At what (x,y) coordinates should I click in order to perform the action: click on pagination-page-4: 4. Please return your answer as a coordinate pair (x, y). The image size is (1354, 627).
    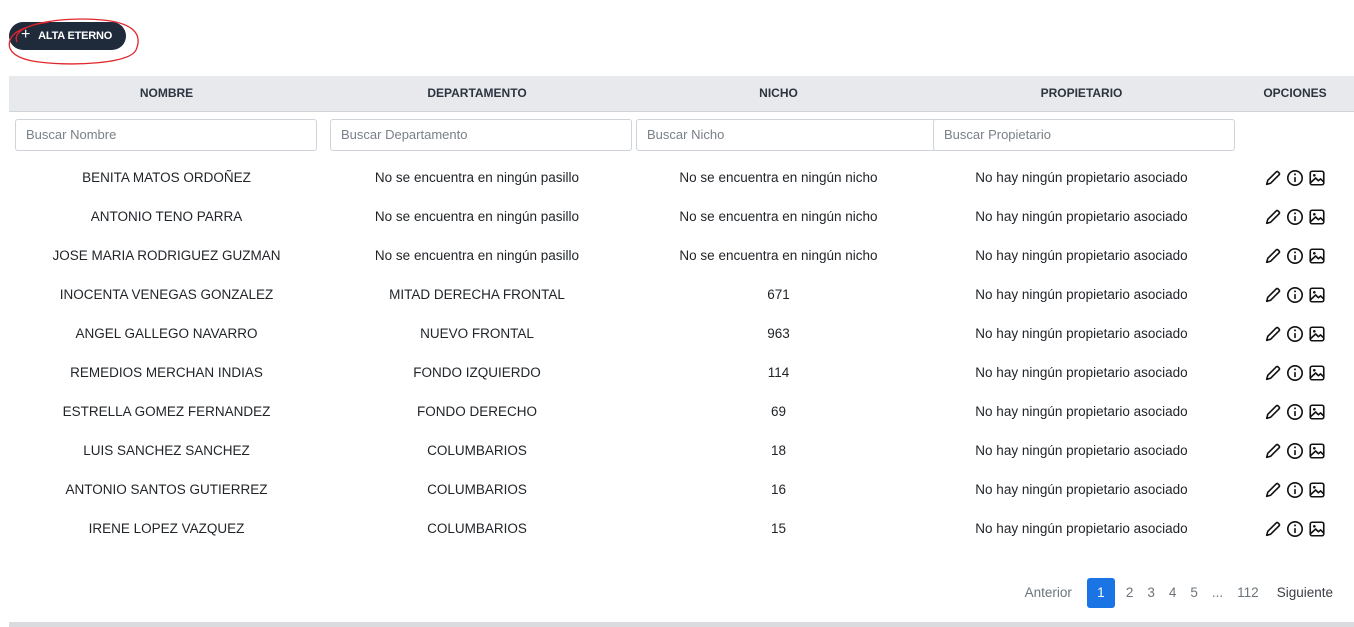
    Looking at the image, I should click on (1173, 593).